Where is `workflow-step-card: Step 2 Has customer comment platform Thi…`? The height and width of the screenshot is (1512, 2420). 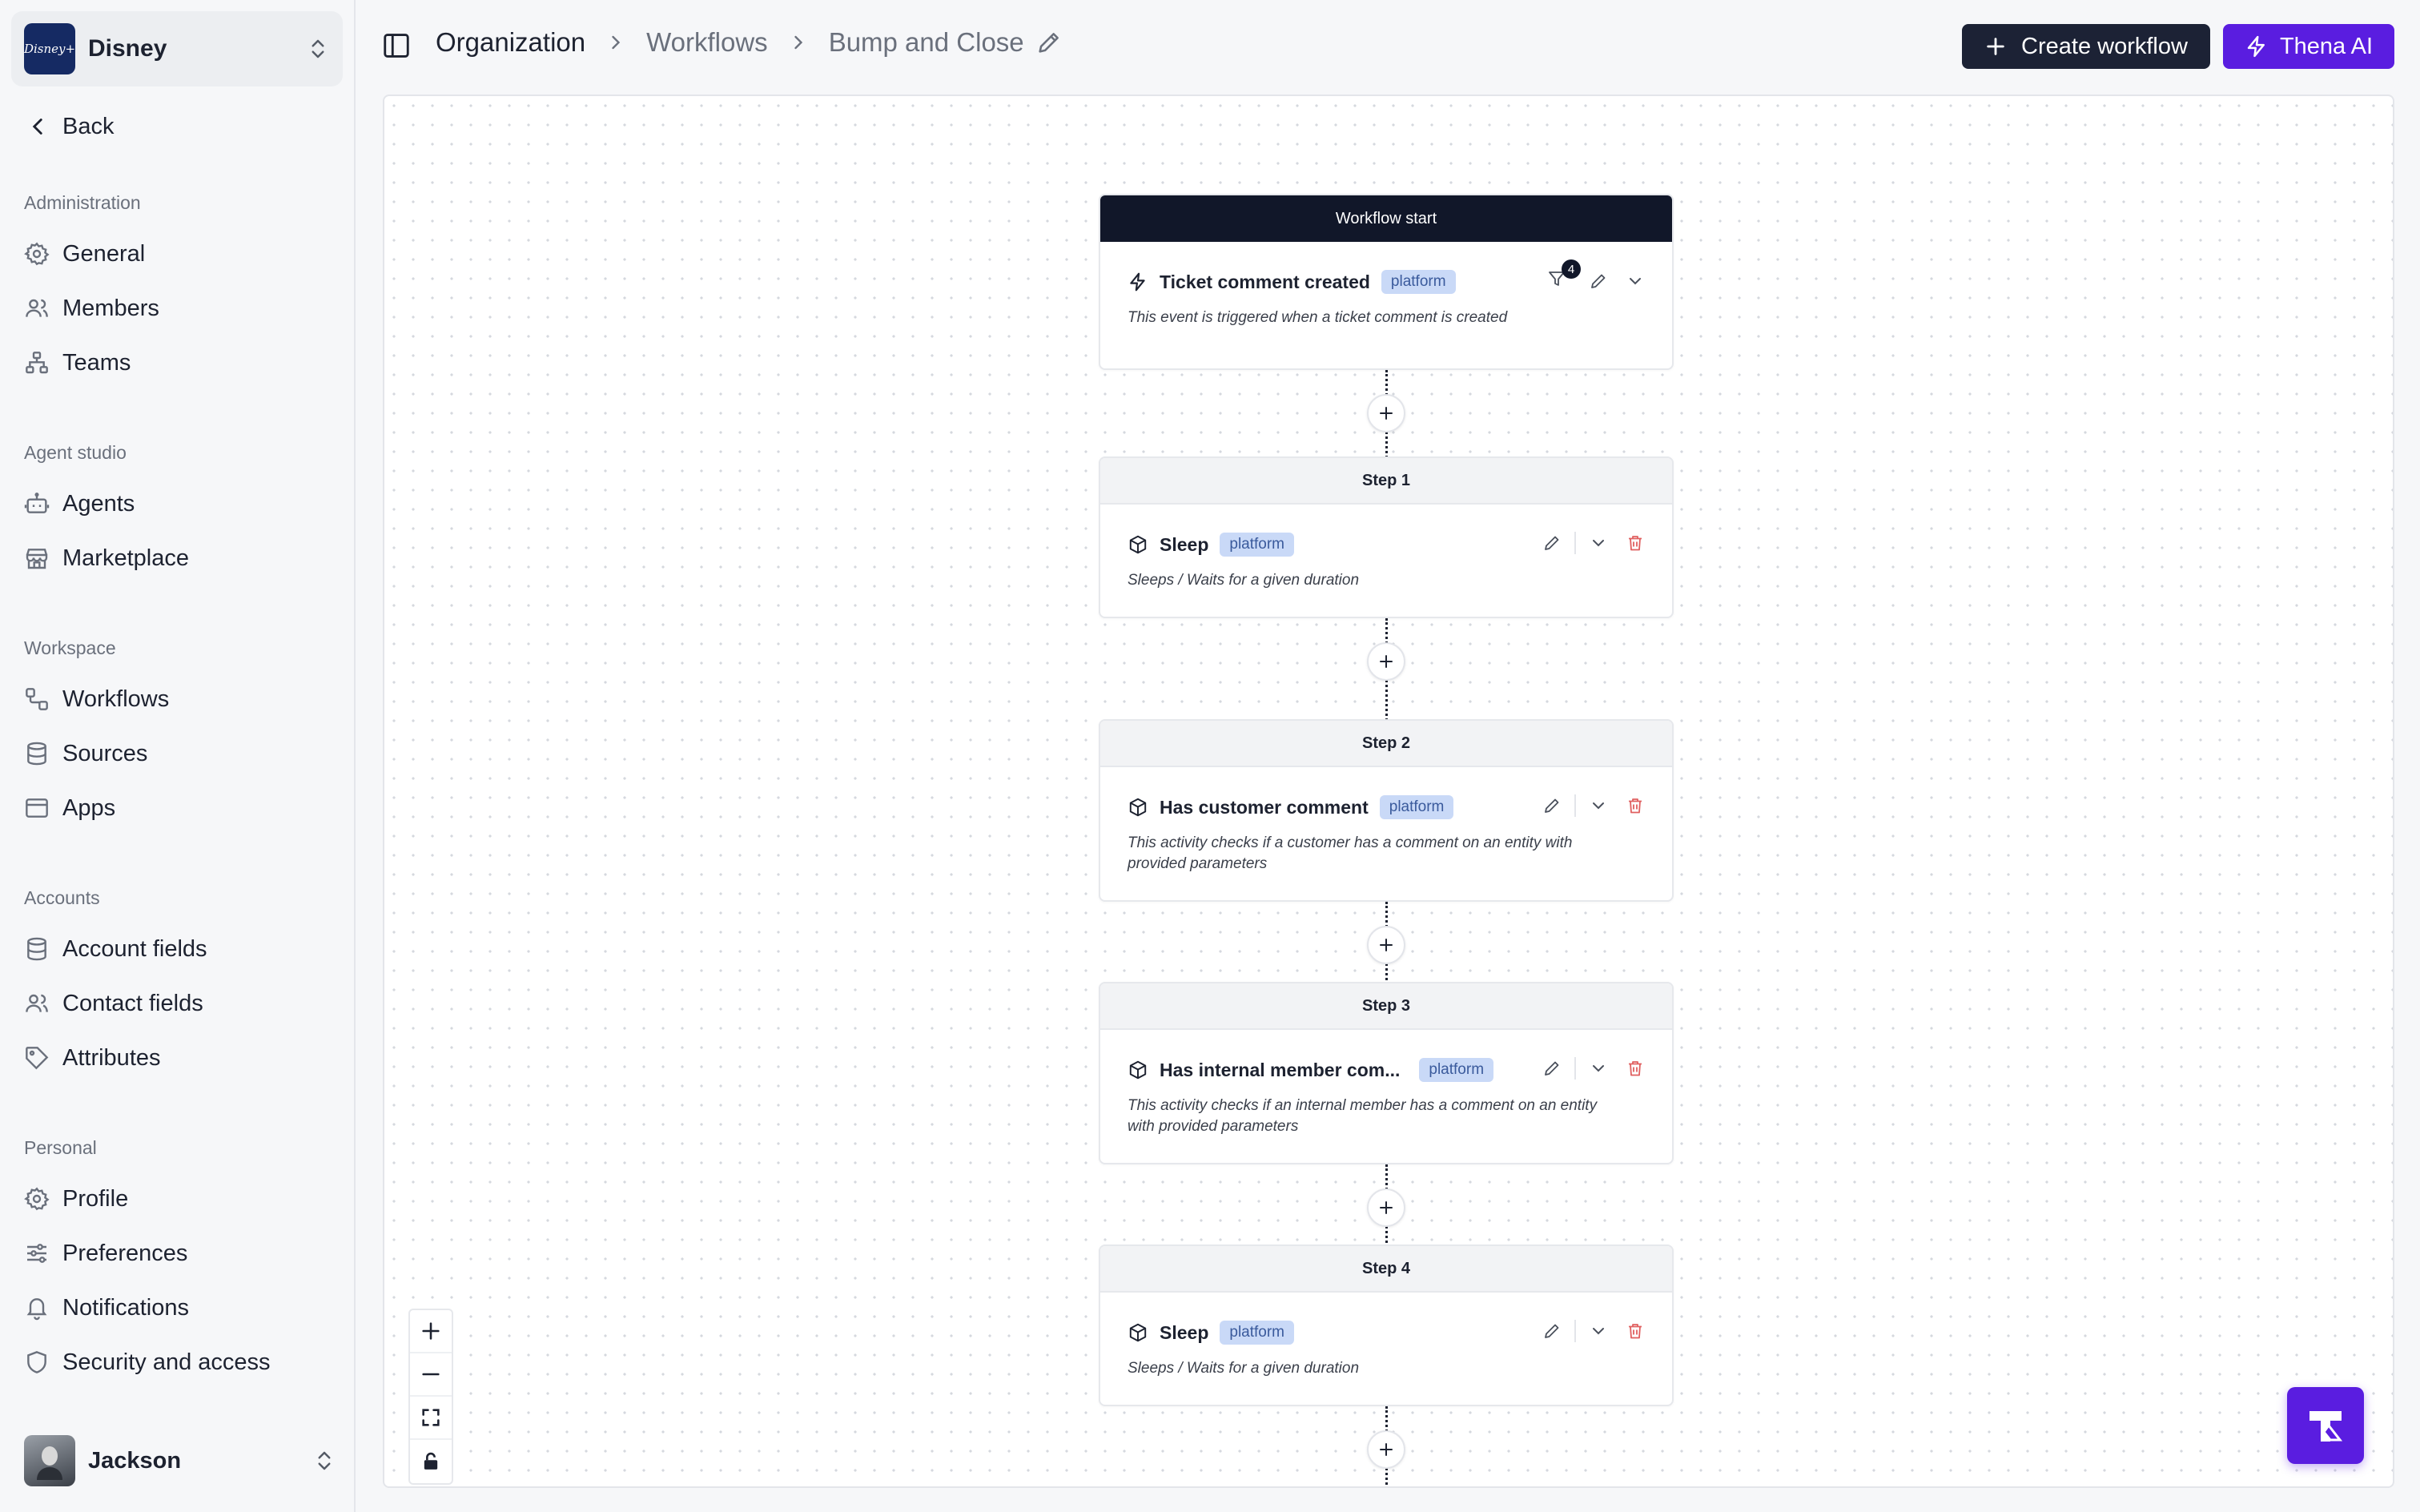
workflow-step-card: Step 2 Has customer comment platform Thi… is located at coordinates (1386, 810).